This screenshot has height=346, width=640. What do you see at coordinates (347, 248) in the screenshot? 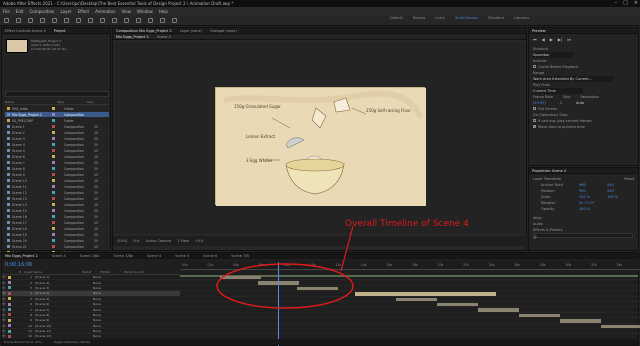
I see `annotation-arrow` at bounding box center [347, 248].